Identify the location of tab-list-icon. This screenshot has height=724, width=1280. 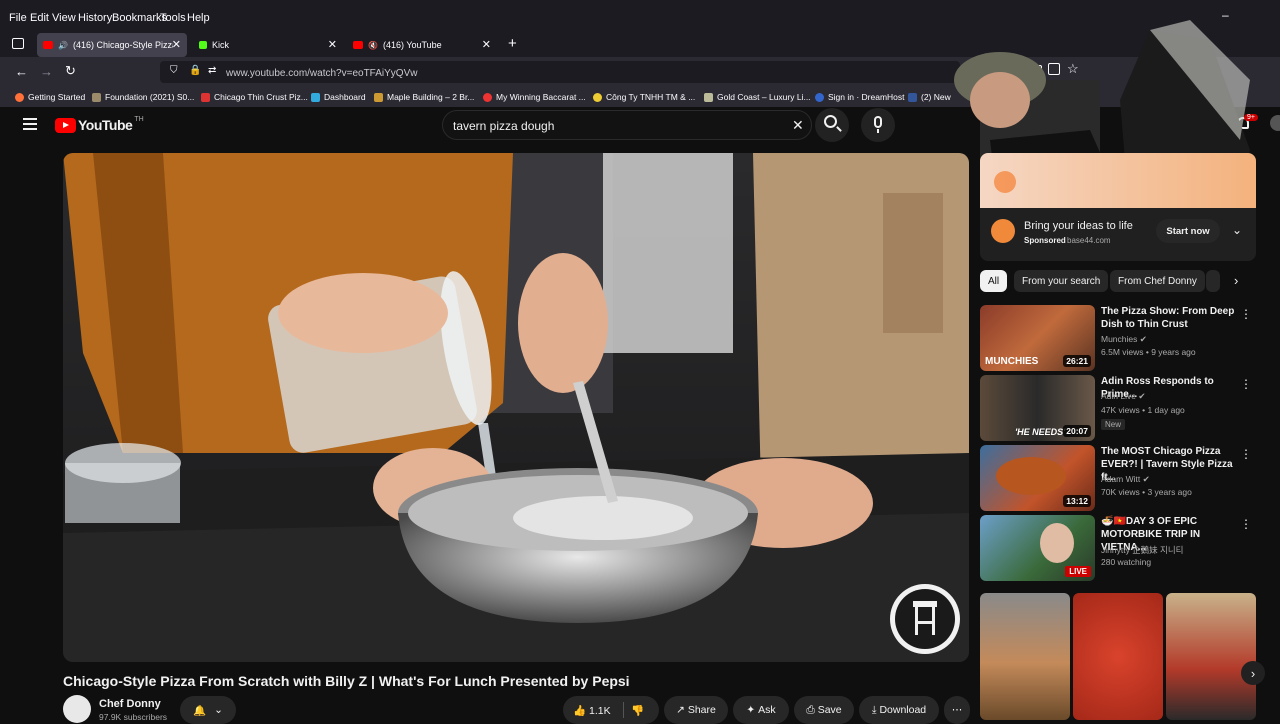
(18, 43).